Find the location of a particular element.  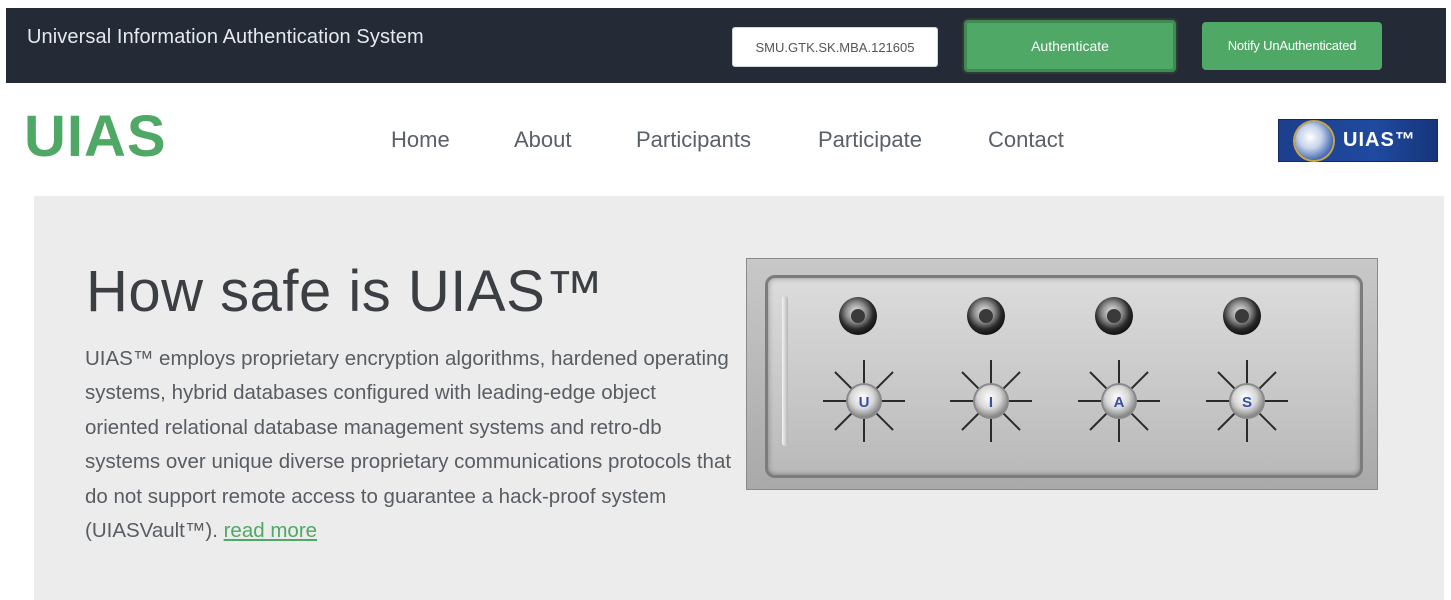

globe-icon is located at coordinates (1314, 141).